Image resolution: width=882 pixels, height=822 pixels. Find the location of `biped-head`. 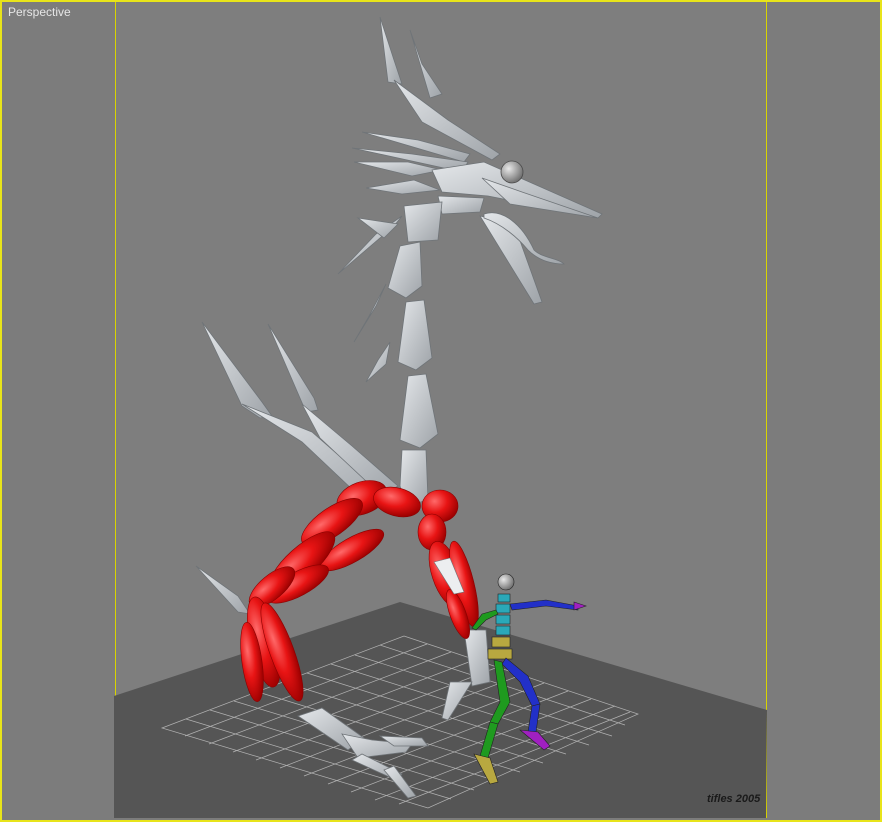

biped-head is located at coordinates (506, 582).